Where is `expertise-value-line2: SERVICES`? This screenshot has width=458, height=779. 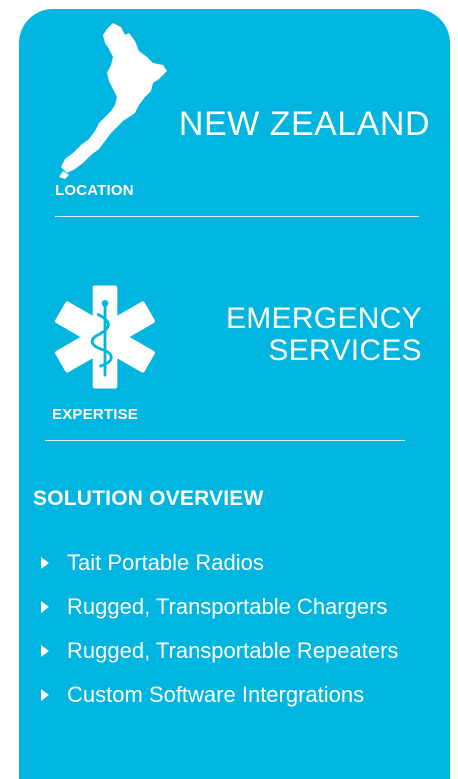 expertise-value-line2: SERVICES is located at coordinates (345, 350).